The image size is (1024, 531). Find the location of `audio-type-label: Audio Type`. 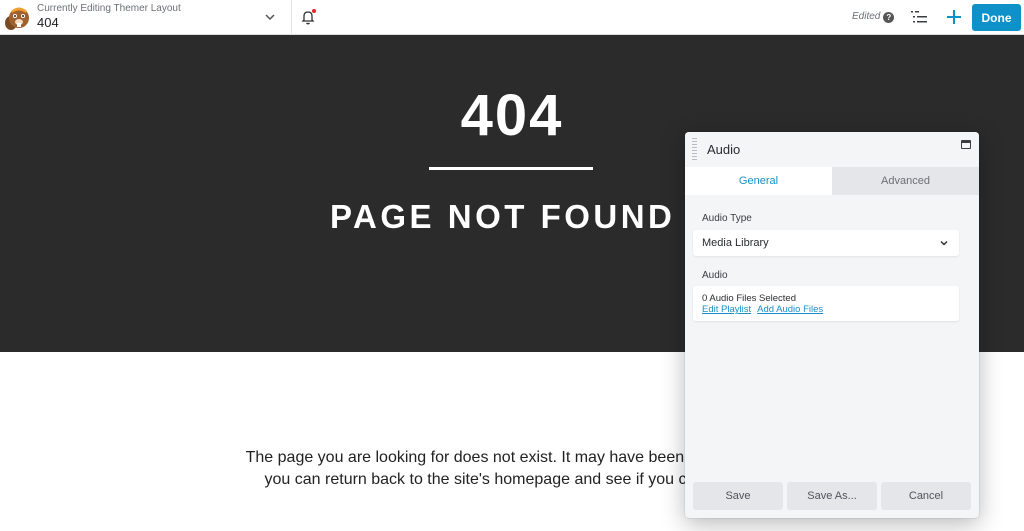

audio-type-label: Audio Type is located at coordinates (727, 218).